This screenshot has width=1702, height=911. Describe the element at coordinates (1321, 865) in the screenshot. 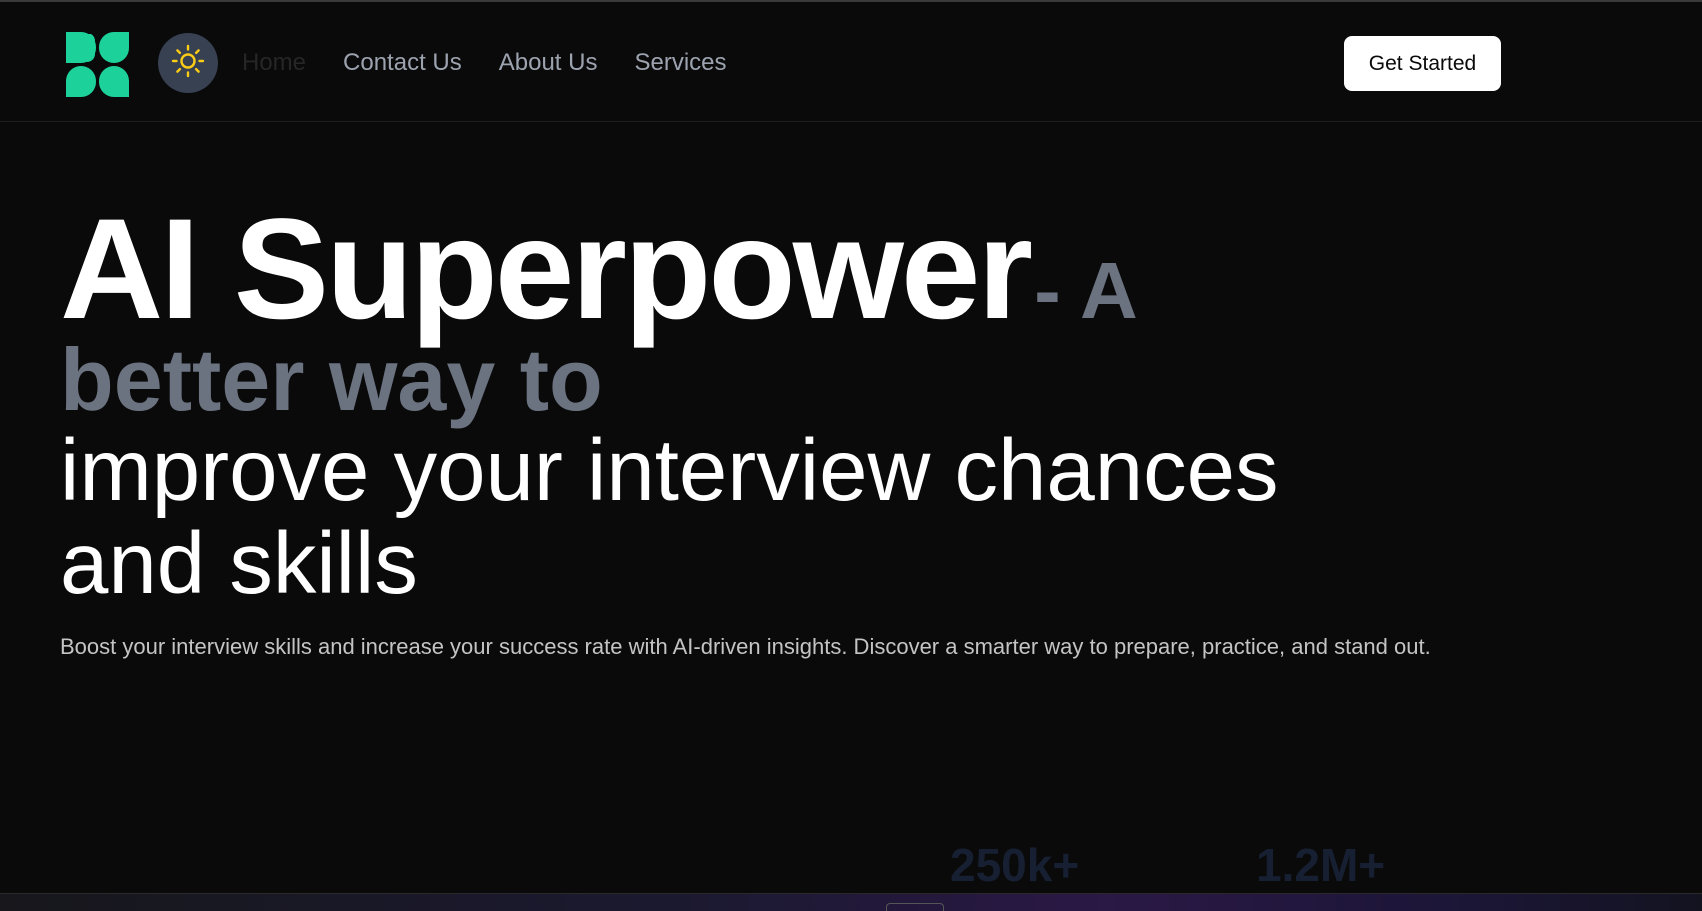

I see `stat-value: 1.2M+` at that location.